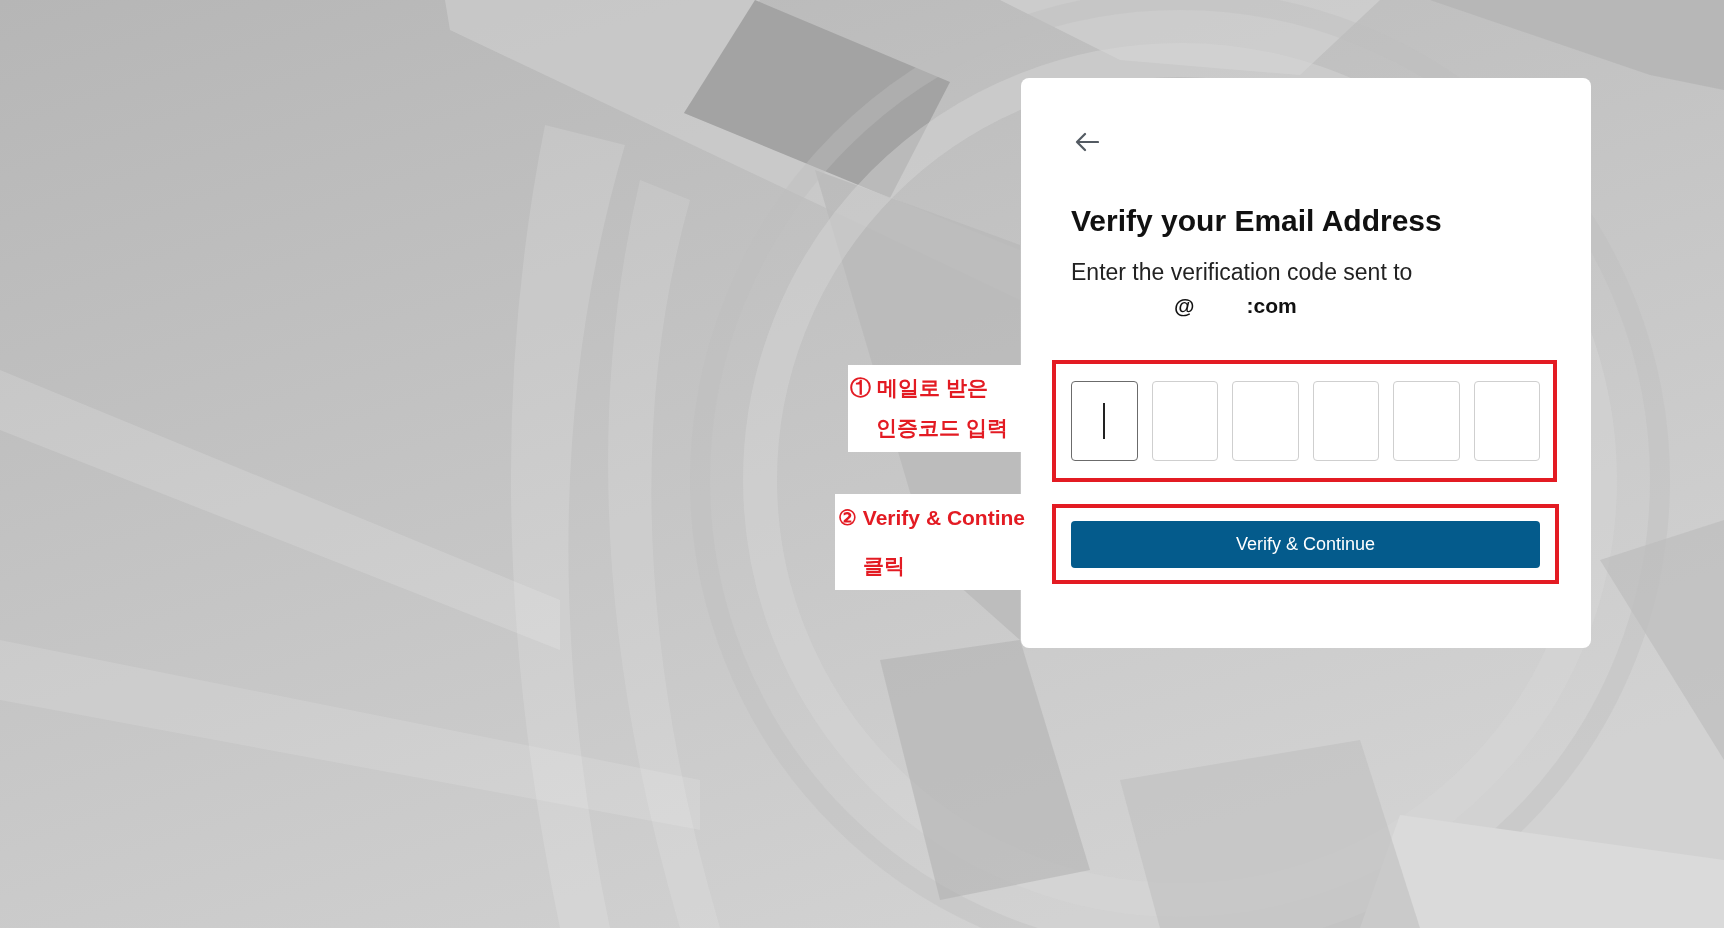 The width and height of the screenshot is (1724, 928). Describe the element at coordinates (932, 518) in the screenshot. I see `annotation-text: ② Verify & Contine` at that location.